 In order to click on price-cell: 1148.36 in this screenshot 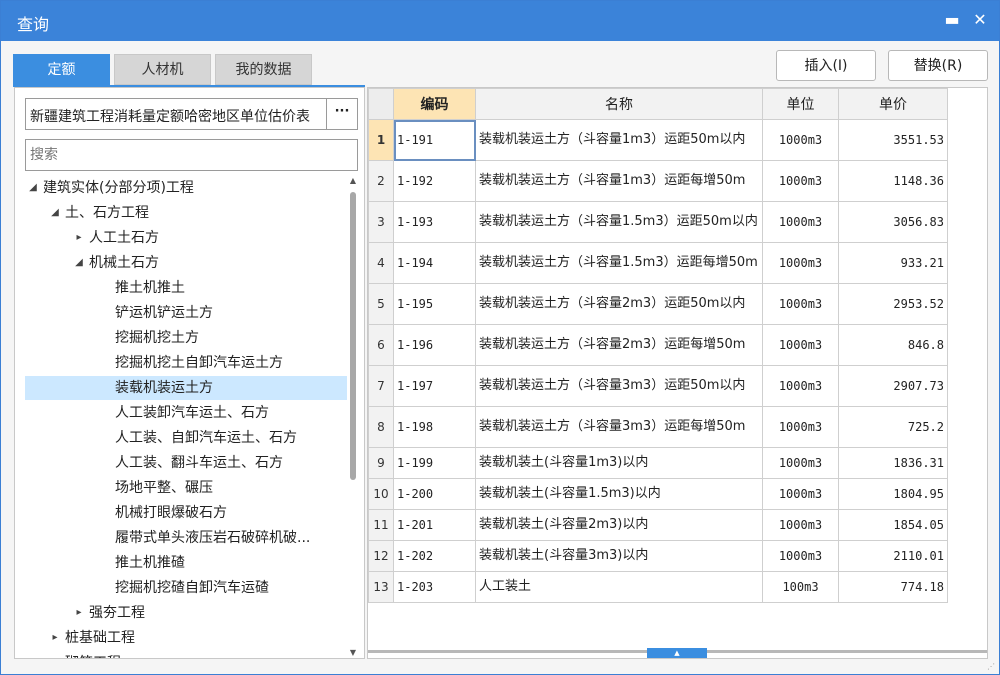, I will do `click(893, 181)`.